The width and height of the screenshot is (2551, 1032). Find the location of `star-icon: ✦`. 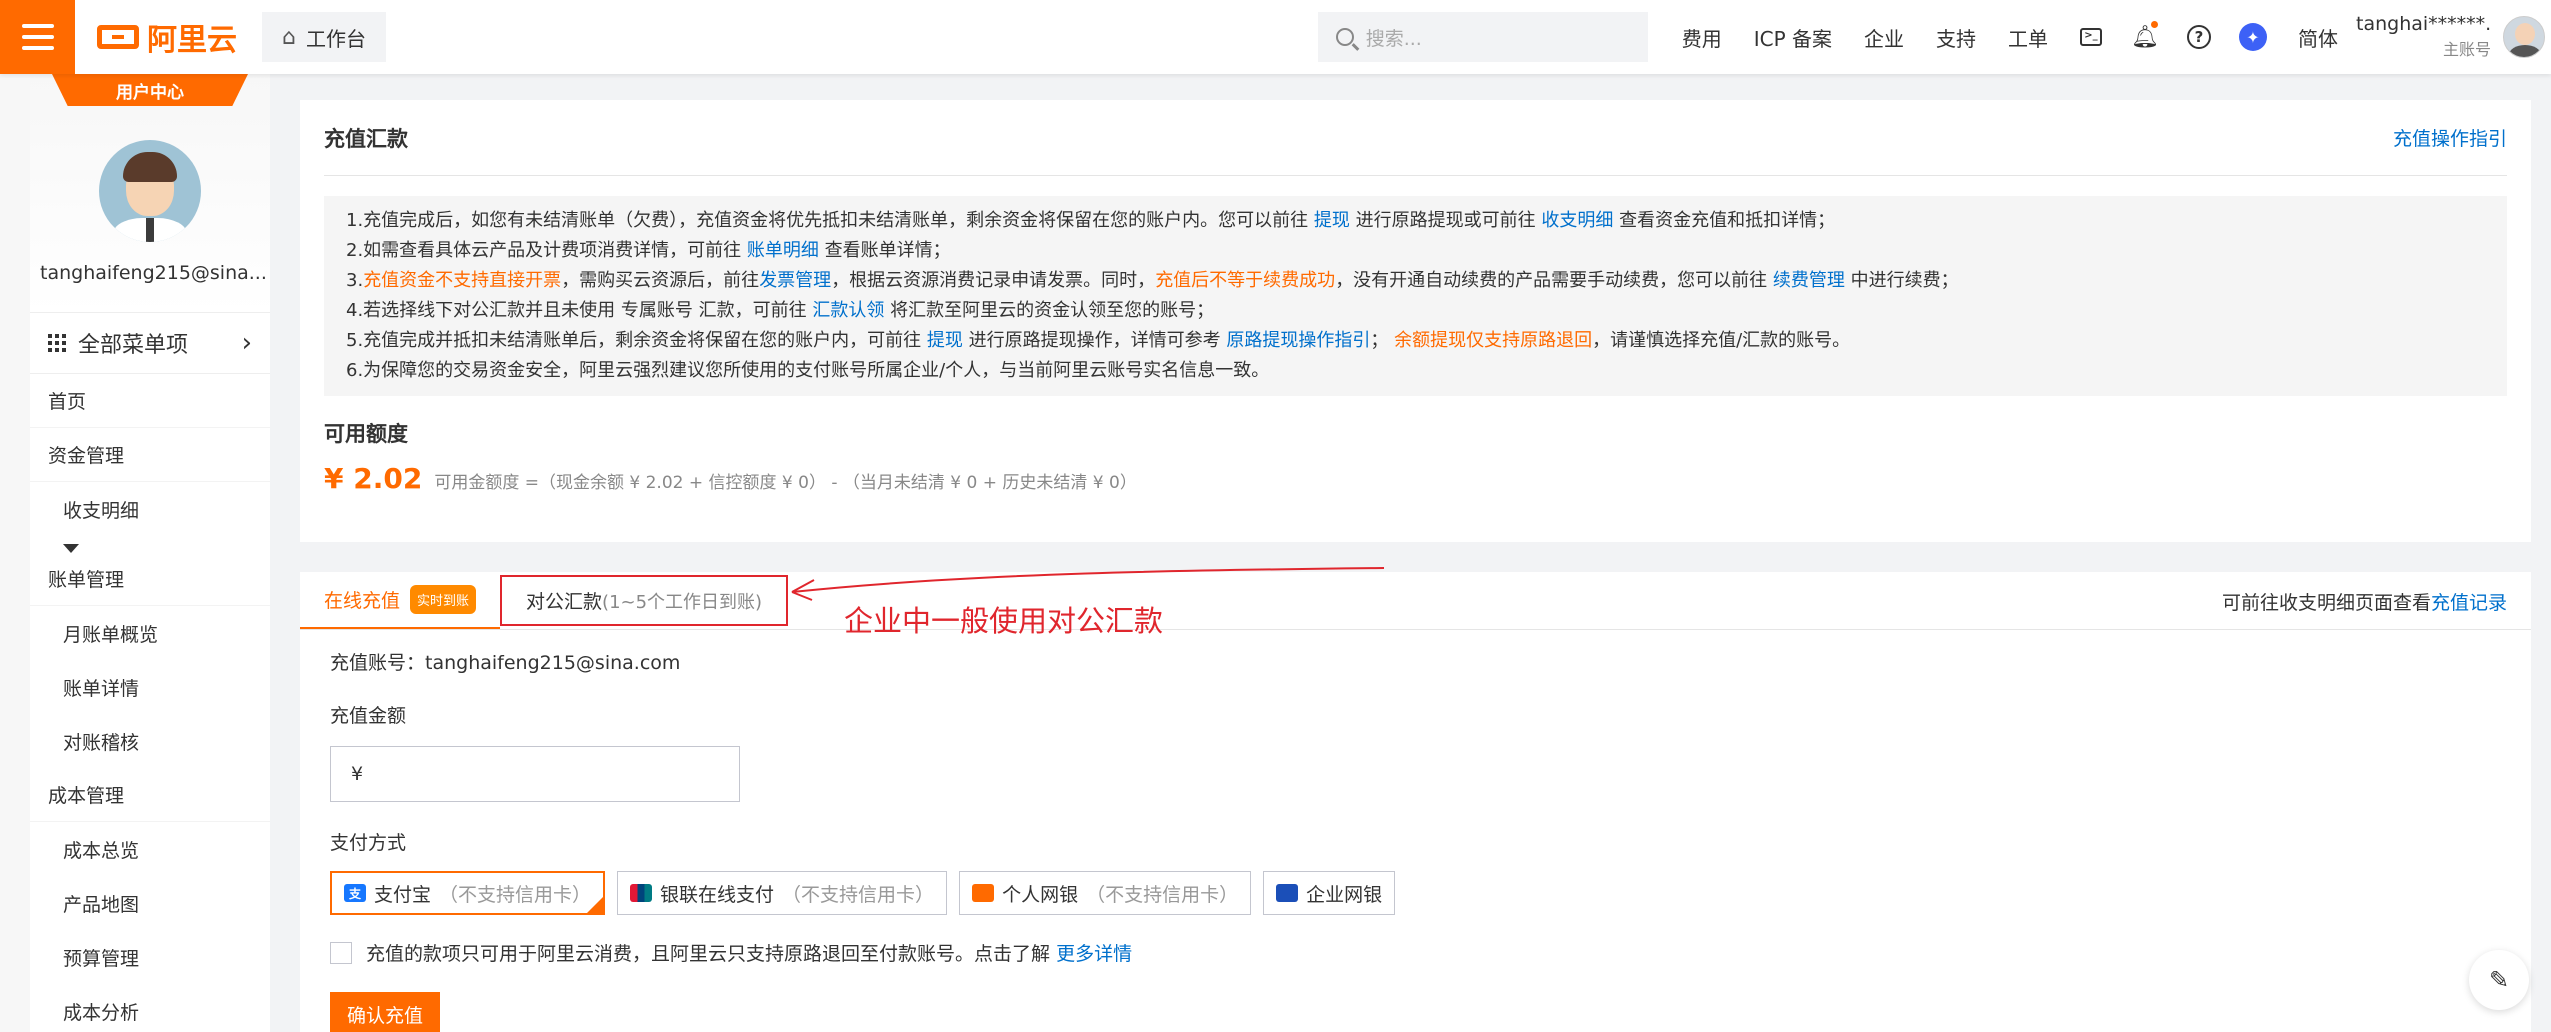

star-icon: ✦ is located at coordinates (2253, 37).